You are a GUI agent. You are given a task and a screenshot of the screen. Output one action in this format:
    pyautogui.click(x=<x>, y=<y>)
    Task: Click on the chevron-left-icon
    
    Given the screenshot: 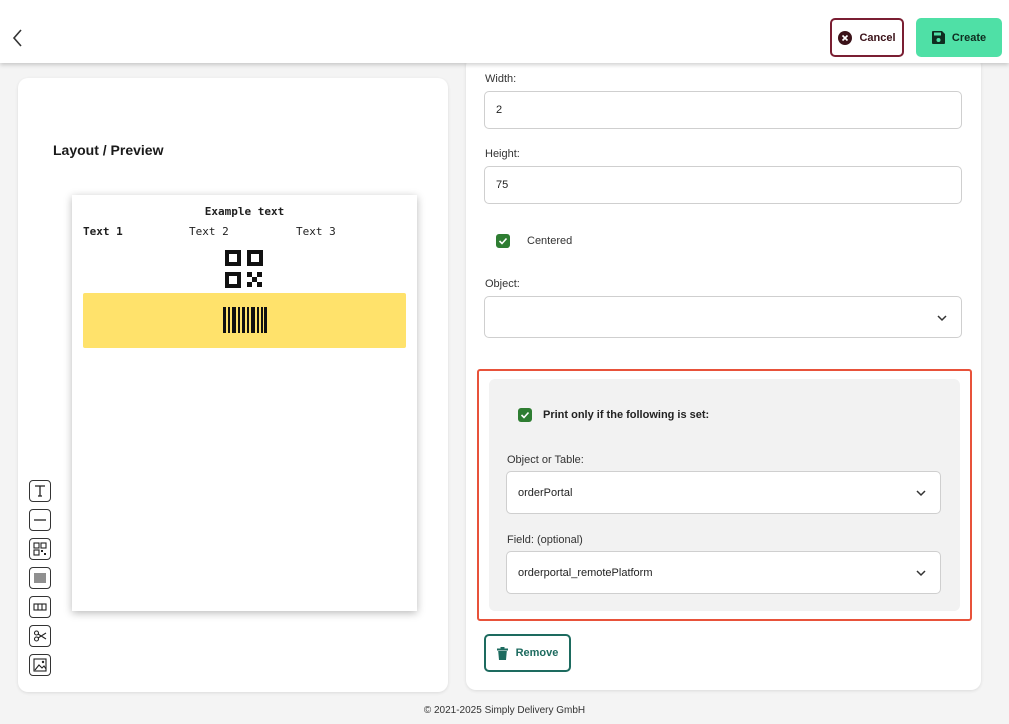 What is the action you would take?
    pyautogui.click(x=17, y=38)
    